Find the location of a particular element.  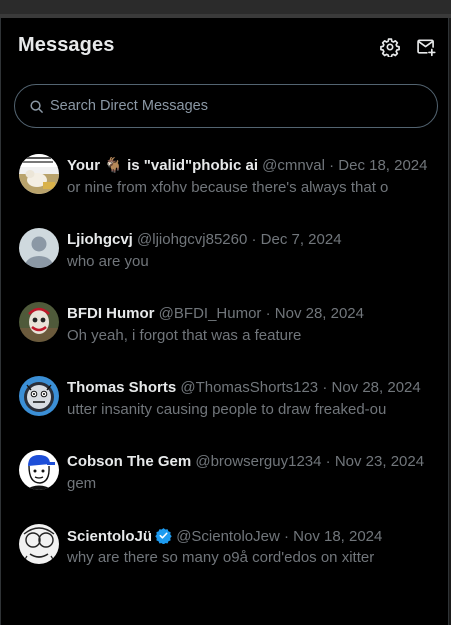

page-title: Messages is located at coordinates (66, 45).